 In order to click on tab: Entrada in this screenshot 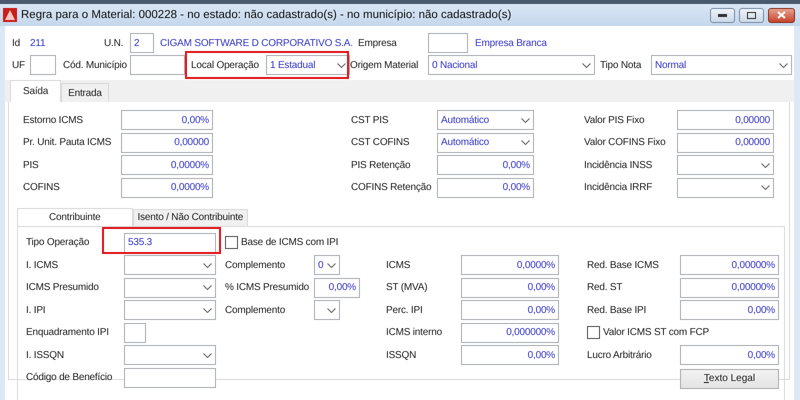, I will do `click(85, 92)`.